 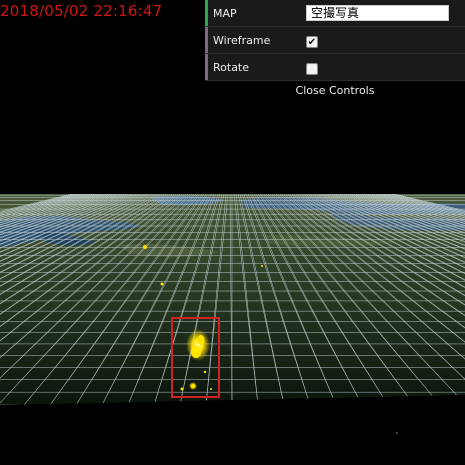 What do you see at coordinates (312, 69) in the screenshot?
I see `rotate-checkbox` at bounding box center [312, 69].